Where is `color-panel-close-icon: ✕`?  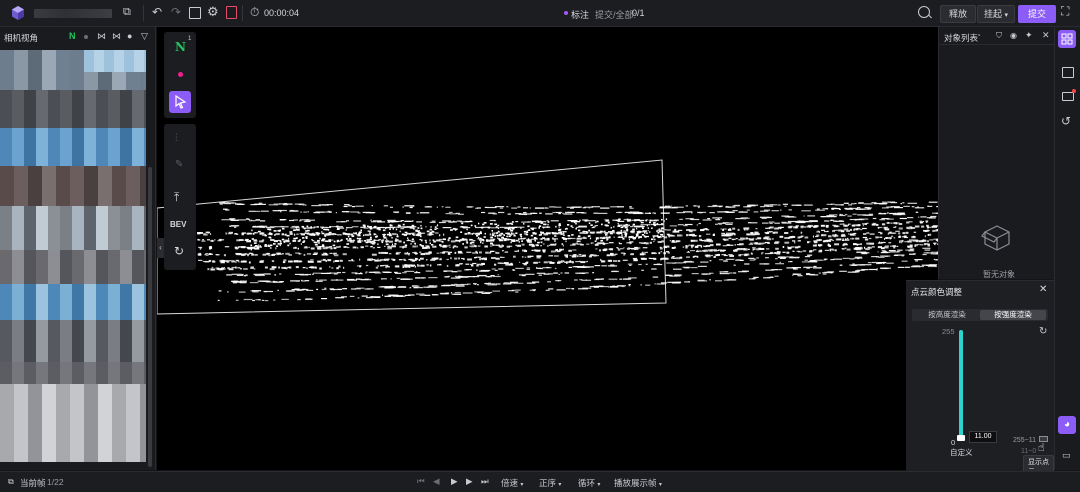
color-panel-close-icon: ✕ is located at coordinates (1043, 289).